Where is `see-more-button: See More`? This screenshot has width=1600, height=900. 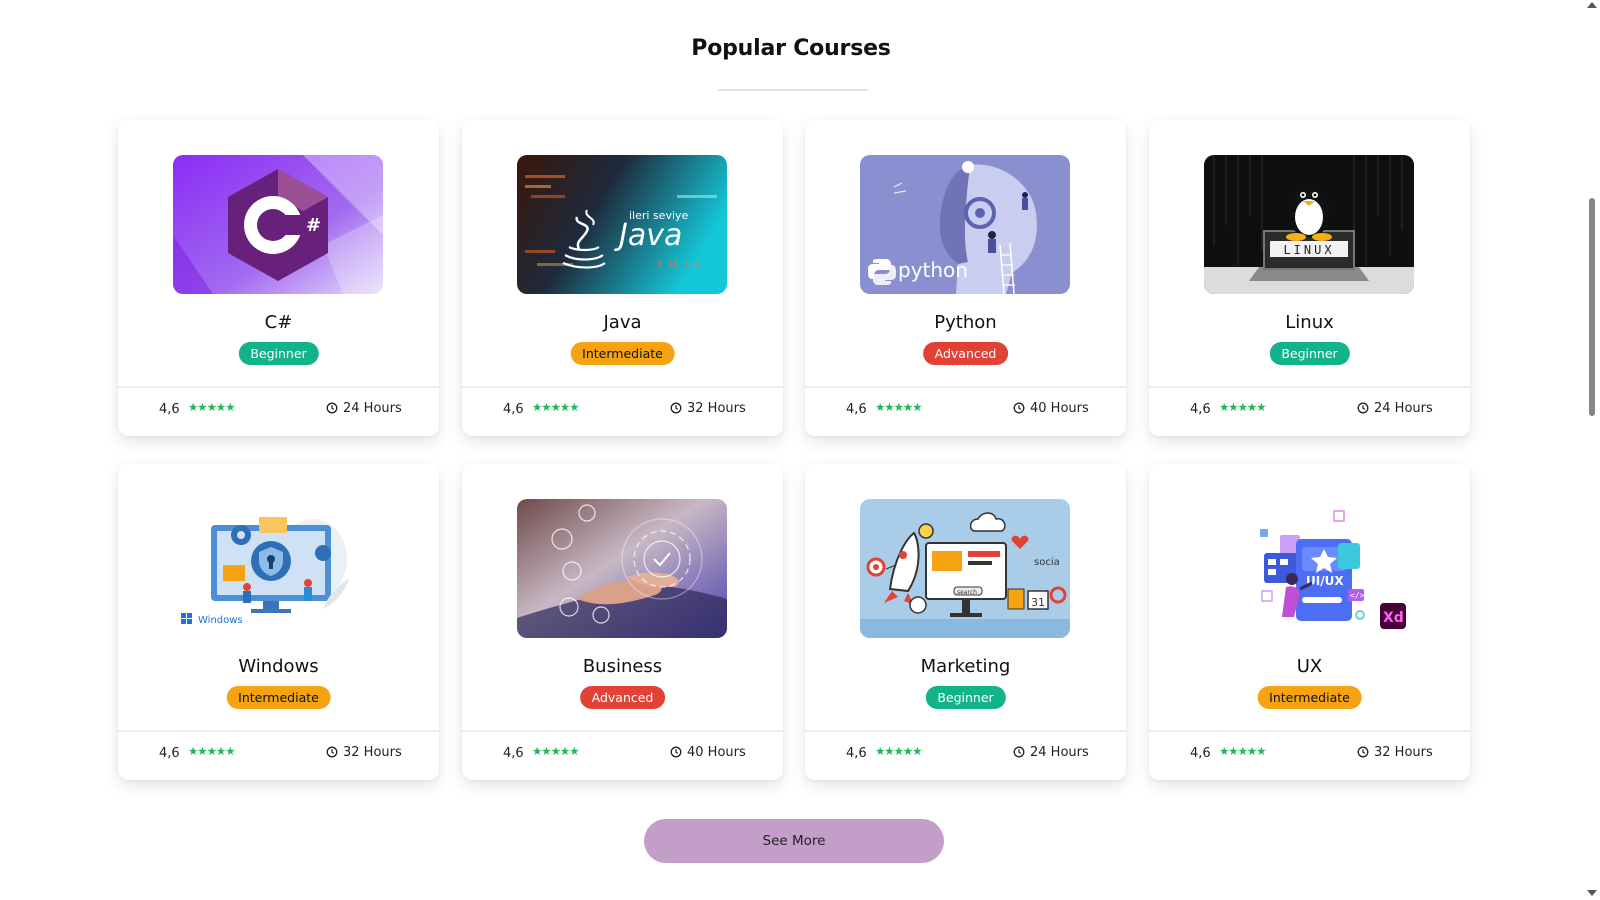
see-more-button: See More is located at coordinates (794, 841).